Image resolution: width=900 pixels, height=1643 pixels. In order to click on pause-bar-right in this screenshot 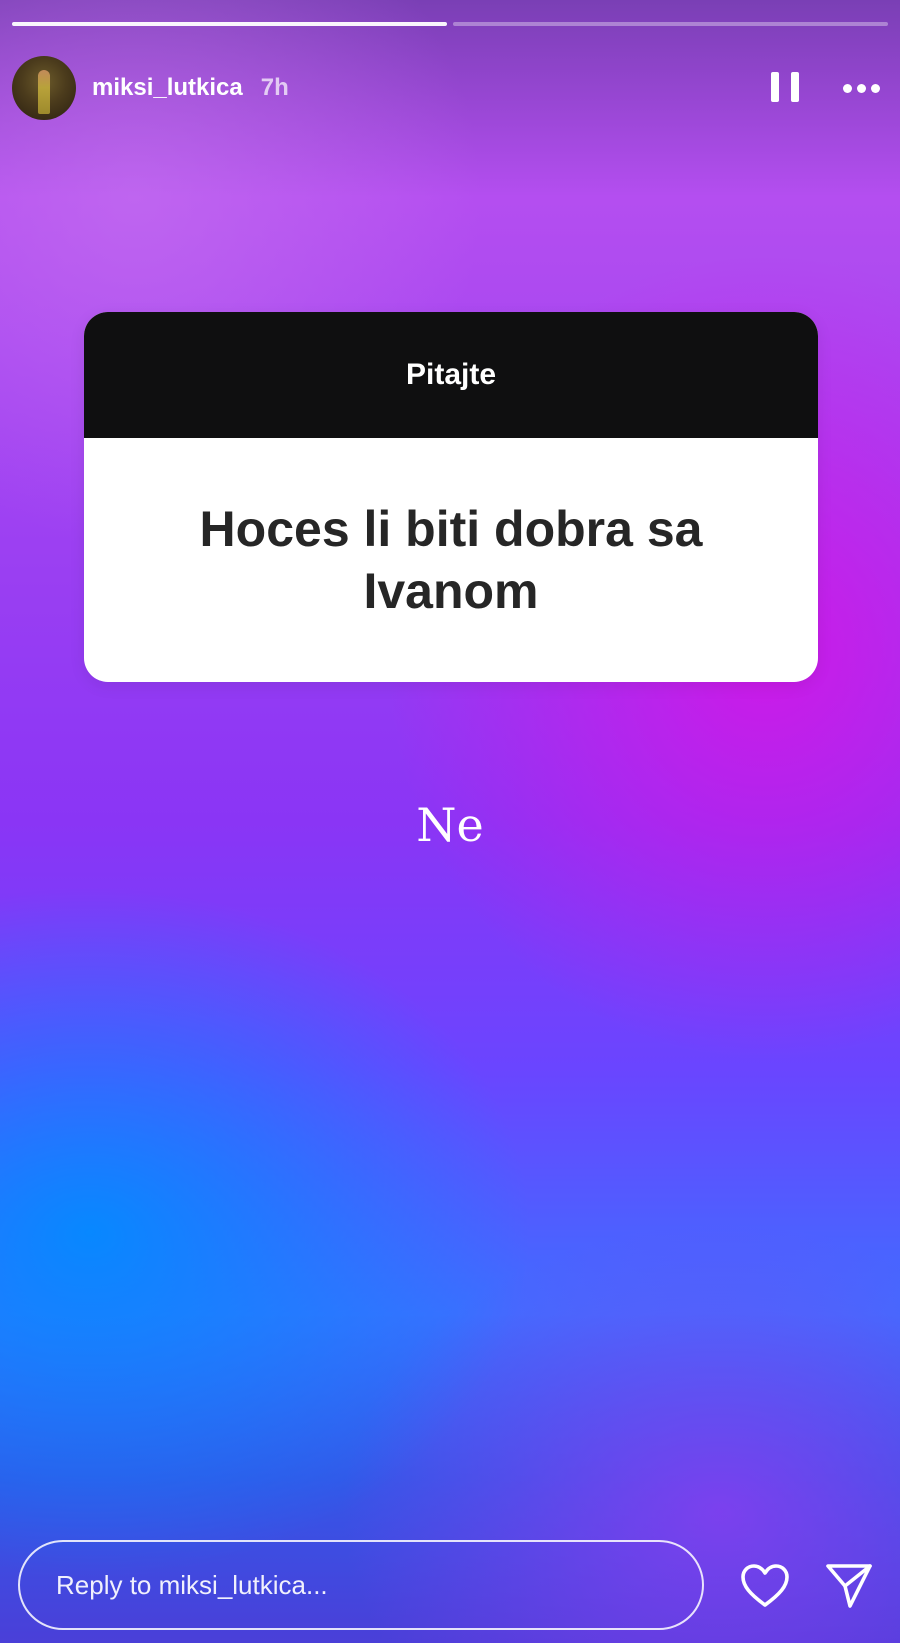, I will do `click(795, 87)`.